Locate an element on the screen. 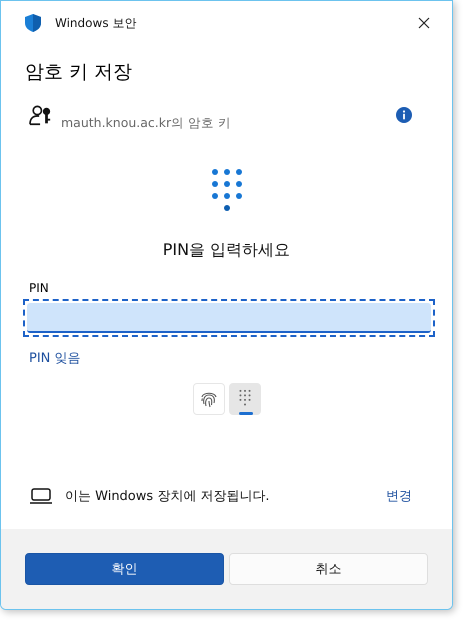 The height and width of the screenshot is (623, 467). field-label: PIN is located at coordinates (39, 288).